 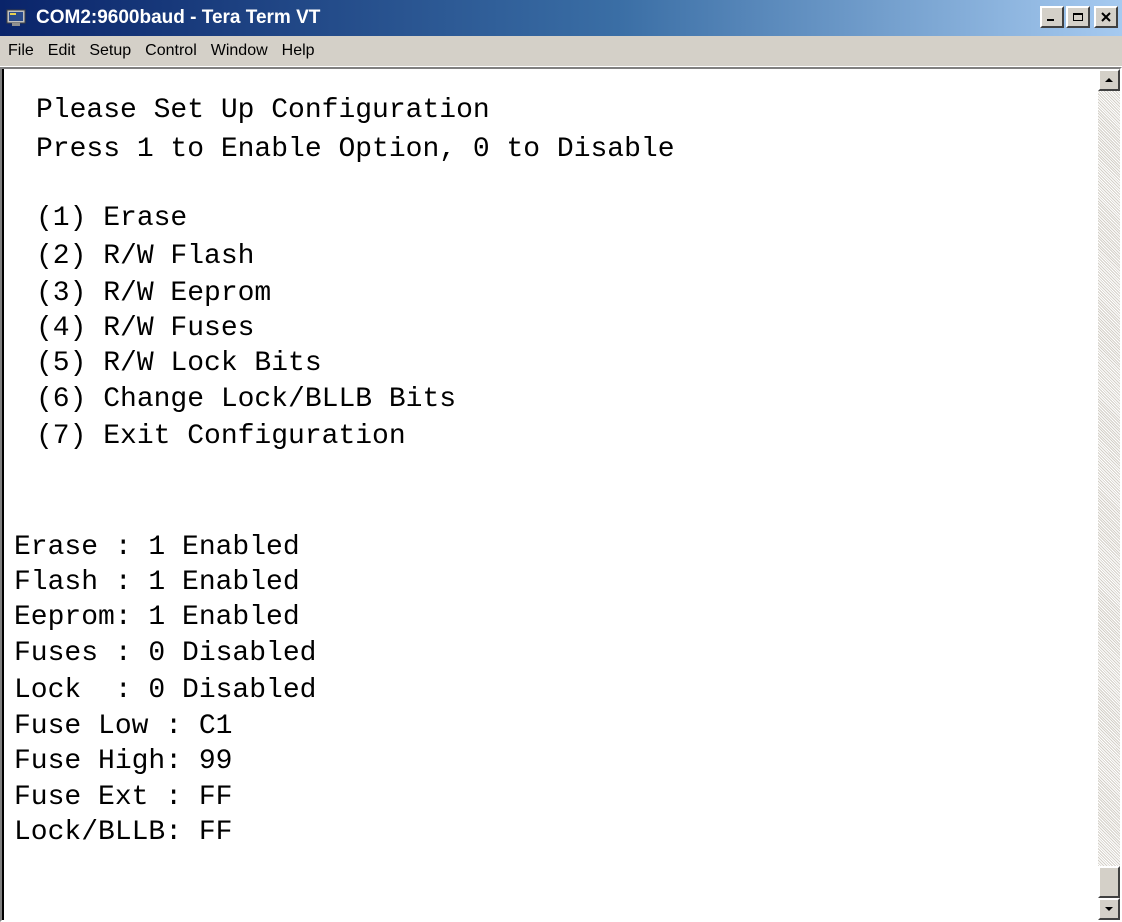 What do you see at coordinates (123, 726) in the screenshot?
I see `status-line: Fuse Low : C1` at bounding box center [123, 726].